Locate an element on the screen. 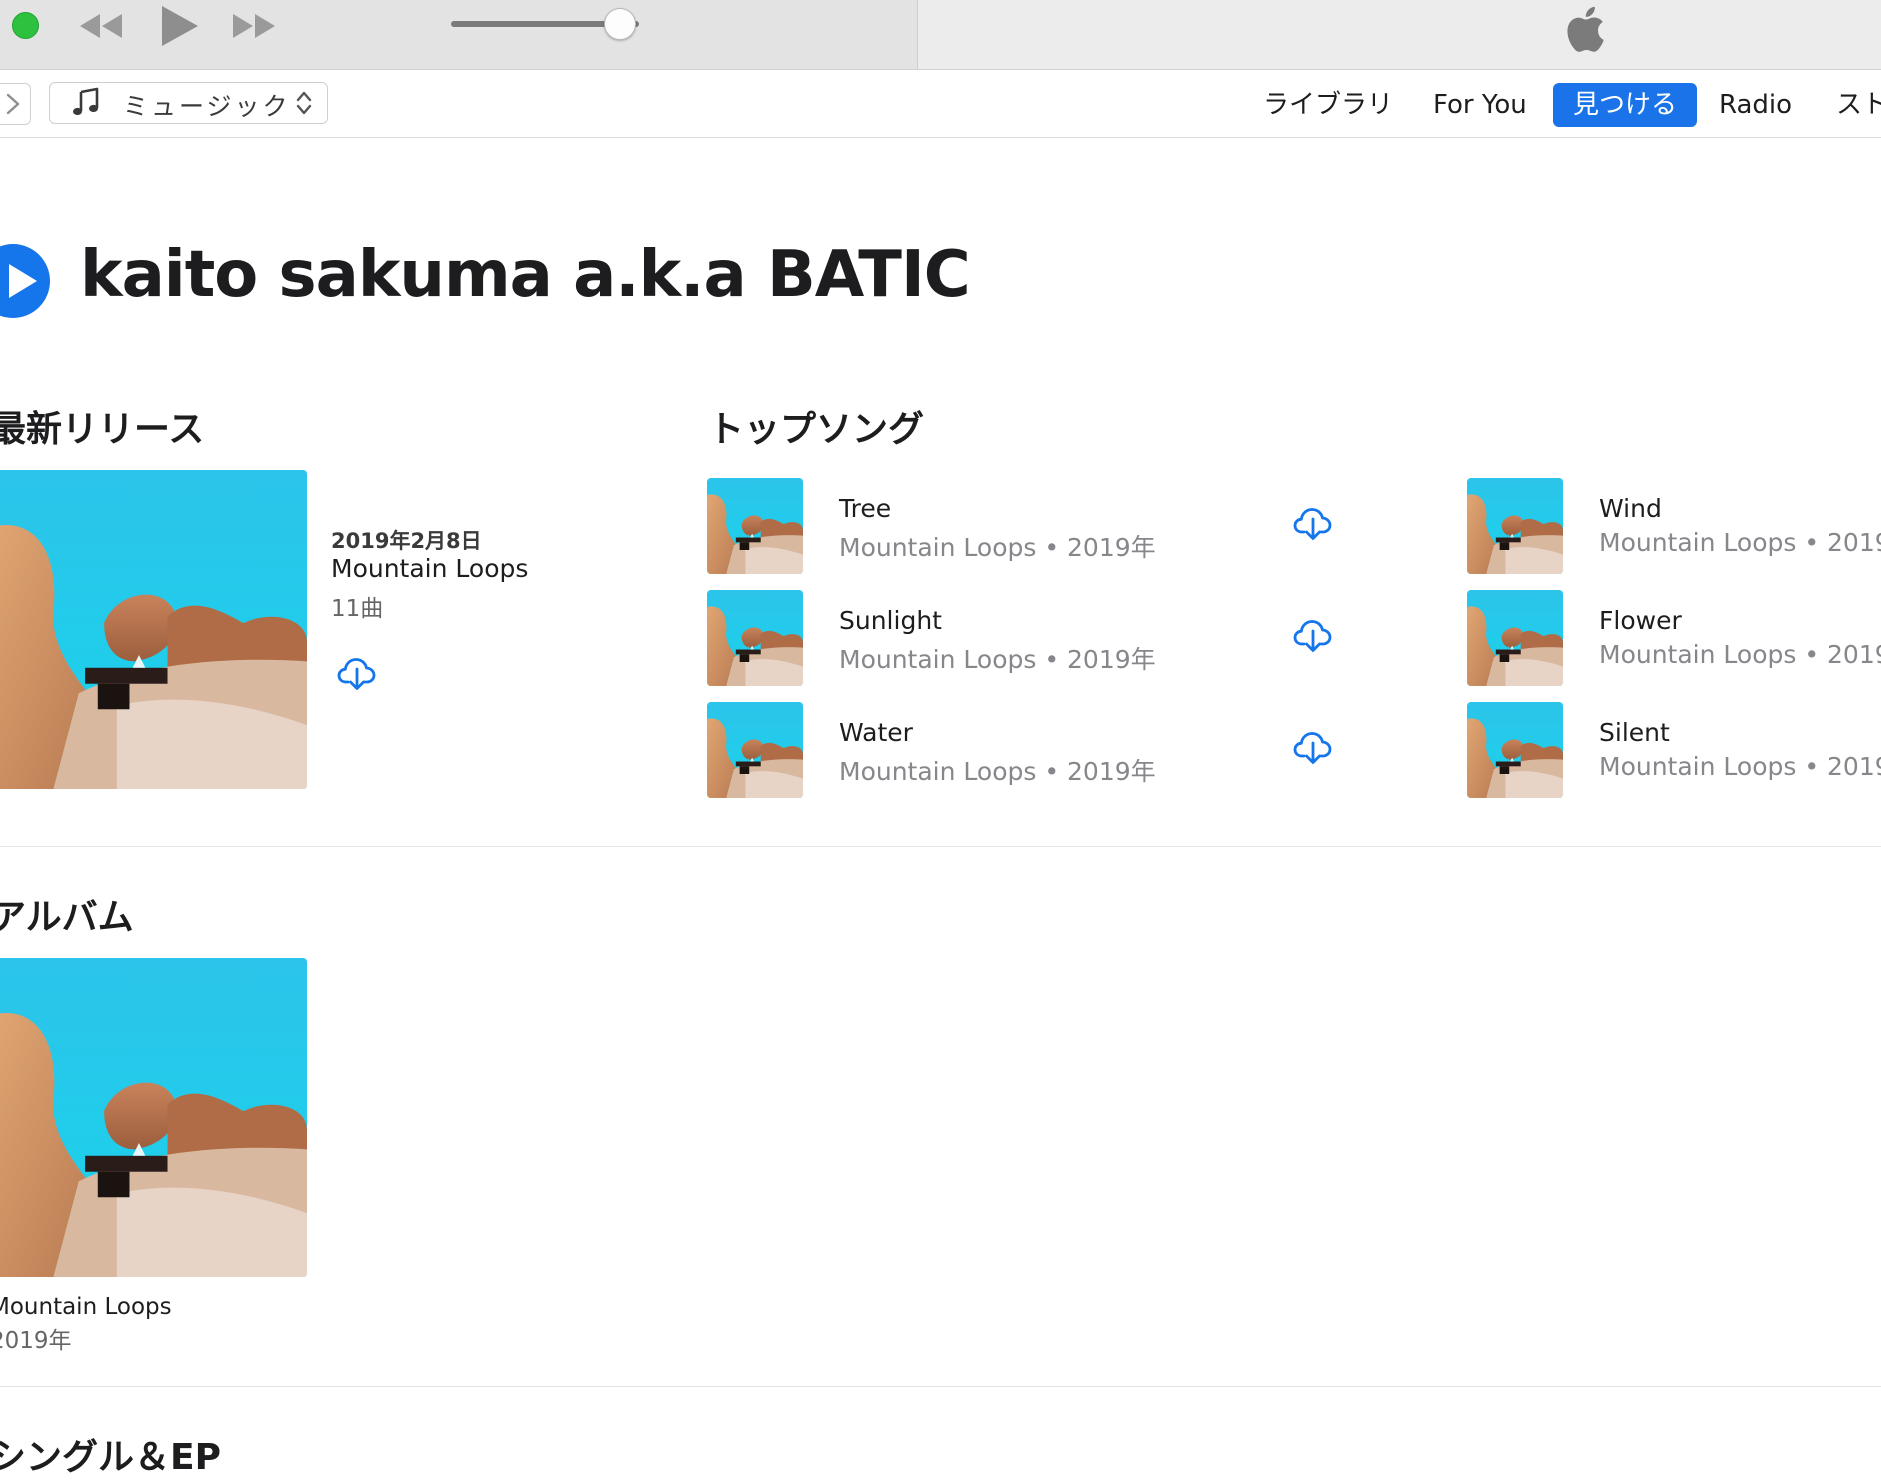 Image resolution: width=1881 pixels, height=1480 pixels. song-title: Silent is located at coordinates (1634, 732).